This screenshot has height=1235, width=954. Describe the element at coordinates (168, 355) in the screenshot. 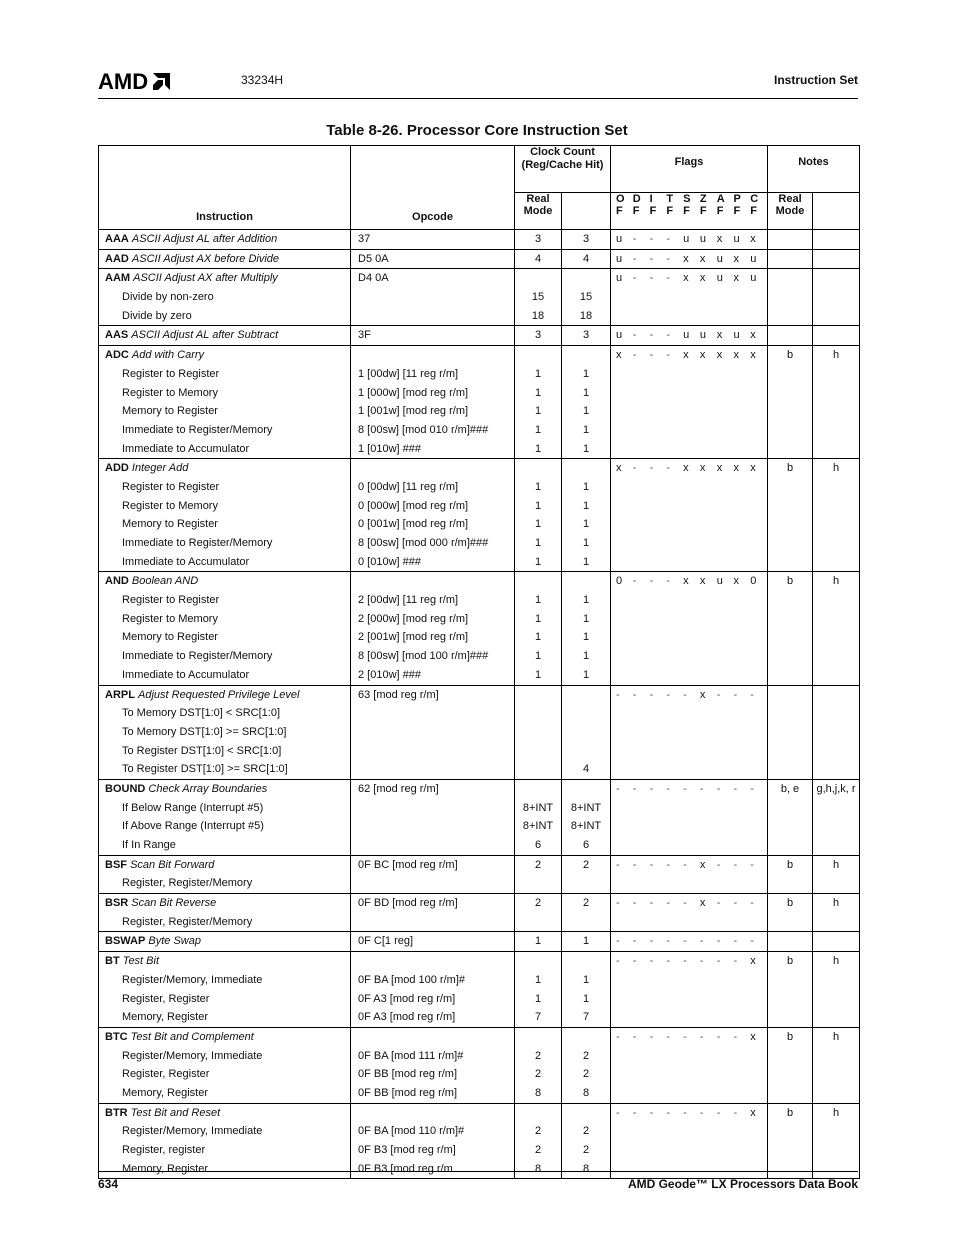

I see `instruction-description: Add with Carry` at that location.